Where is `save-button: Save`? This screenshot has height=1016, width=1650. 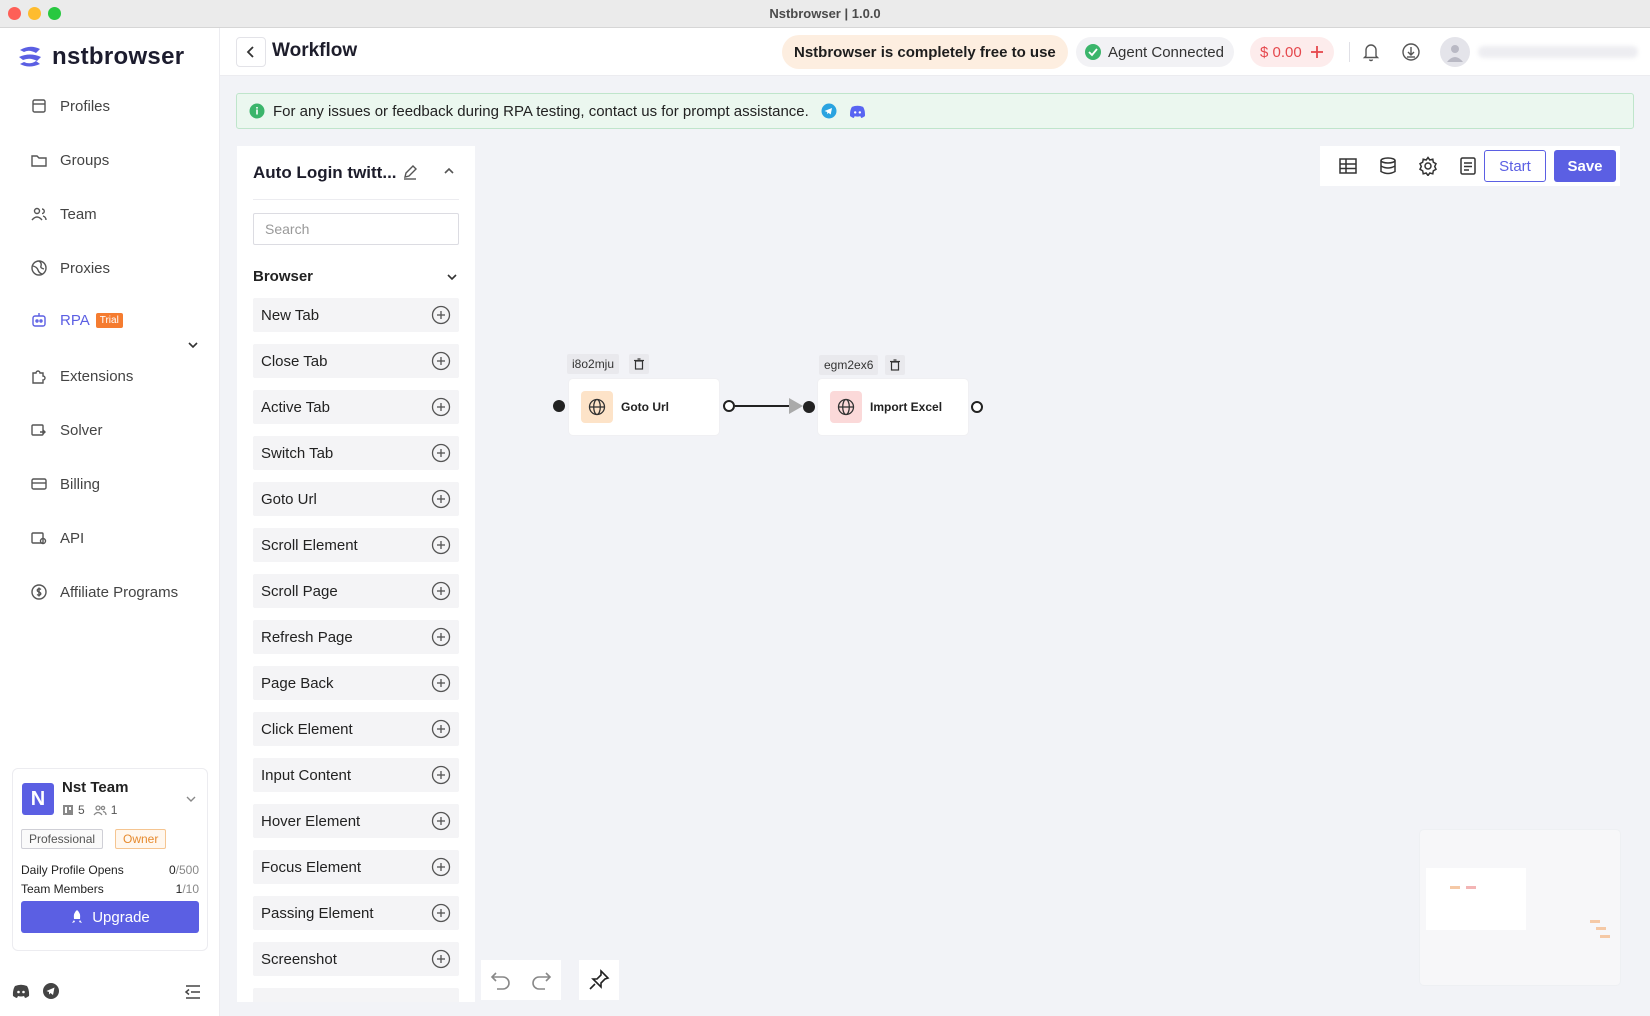
save-button: Save is located at coordinates (1585, 166).